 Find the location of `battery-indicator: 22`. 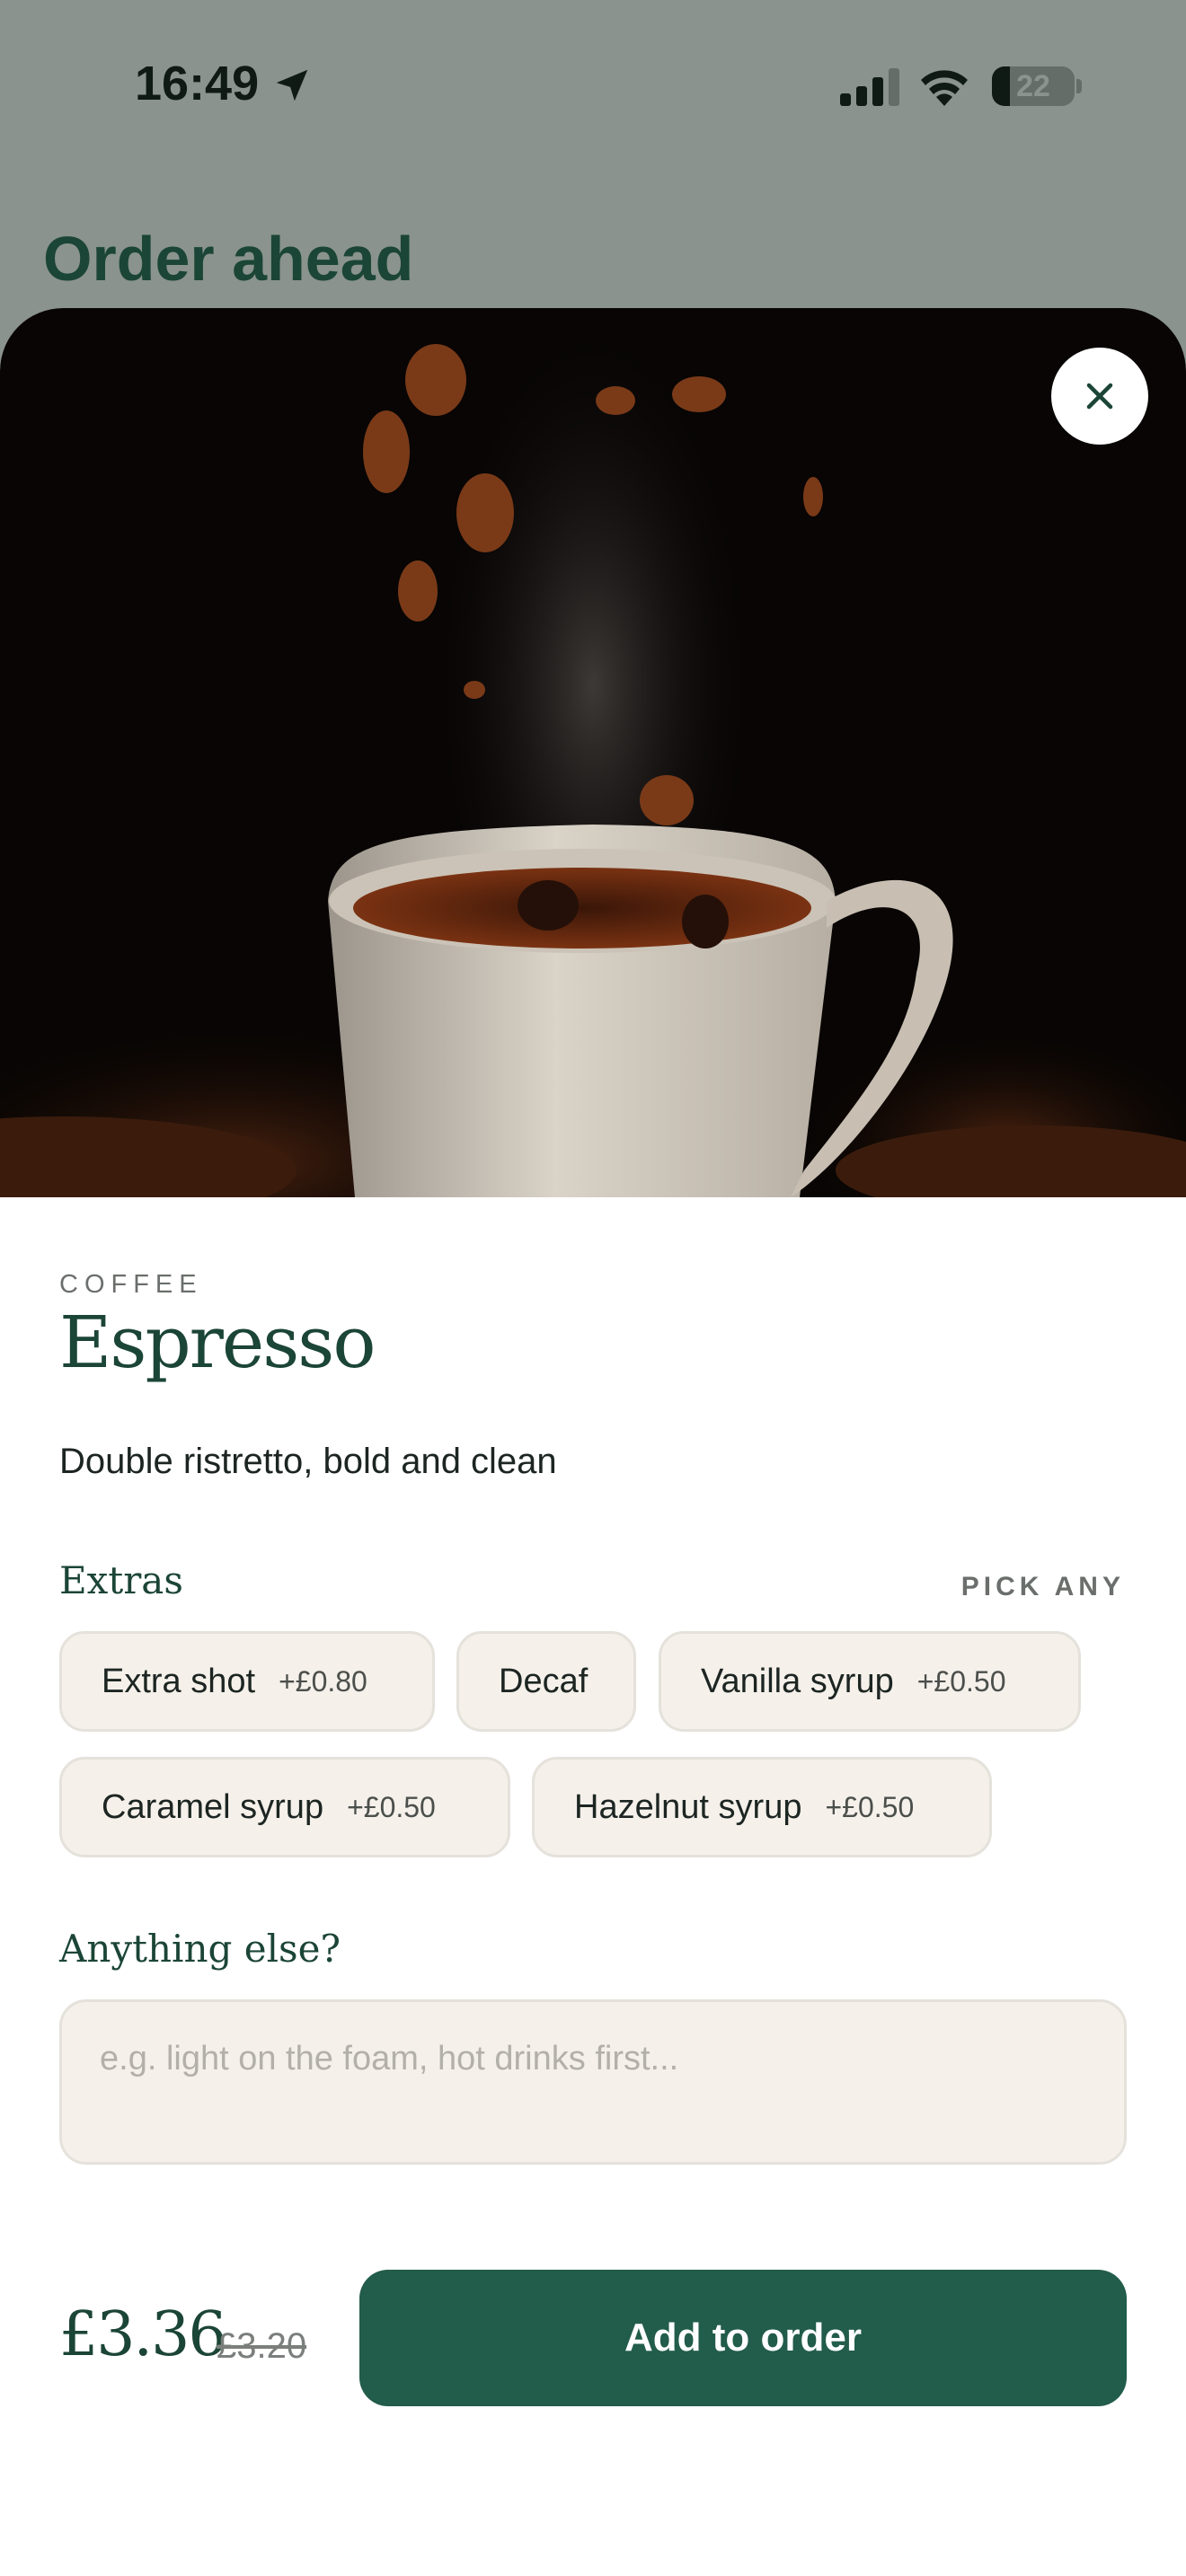

battery-indicator: 22 is located at coordinates (1033, 86).